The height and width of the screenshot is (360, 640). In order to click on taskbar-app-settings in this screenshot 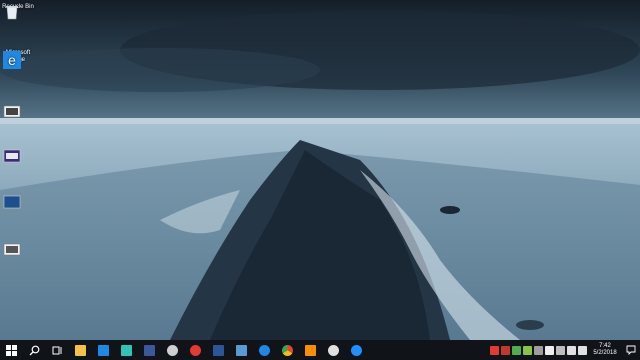, I will do `click(172, 350)`.